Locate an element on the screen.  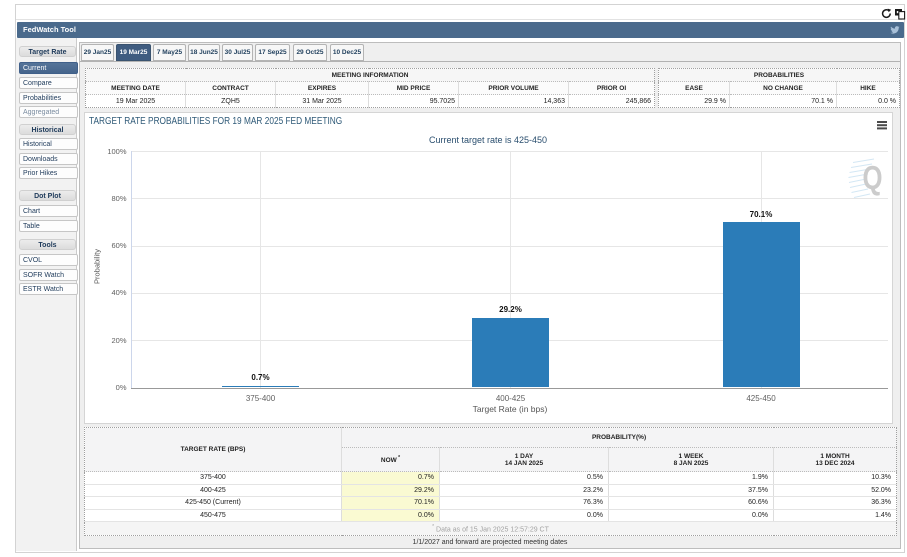
svg-text: Q is located at coordinates (873, 178).